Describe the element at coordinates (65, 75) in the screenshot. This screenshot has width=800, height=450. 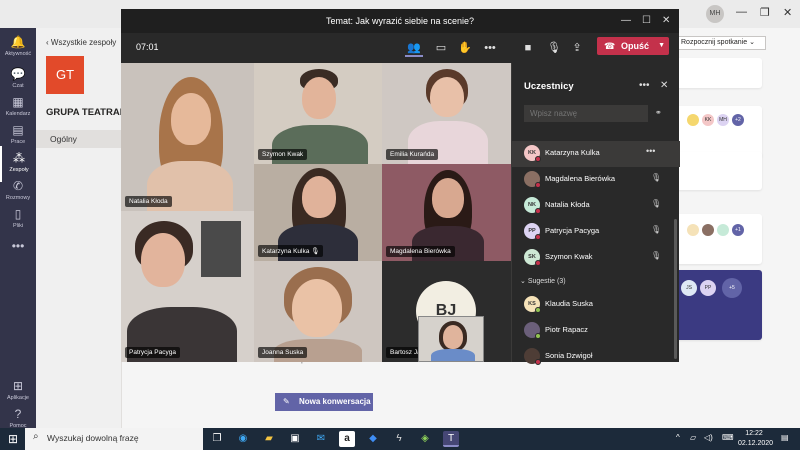
I see `team-logo: GT` at that location.